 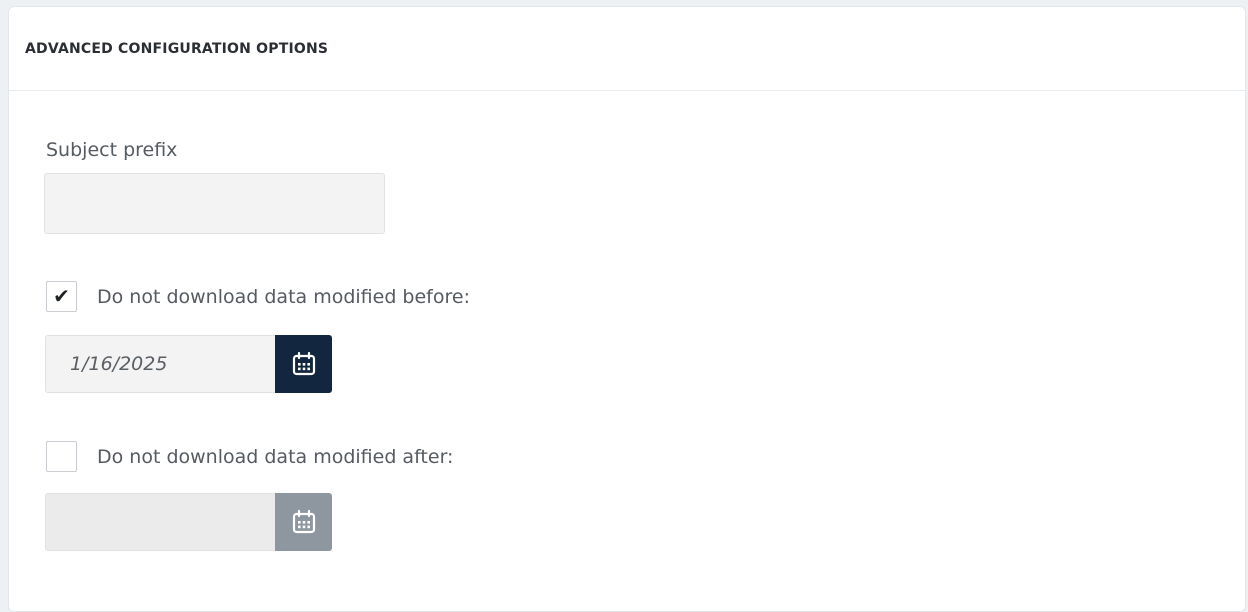 What do you see at coordinates (283, 297) in the screenshot?
I see `modified-before-label: Do not download data modified before:` at bounding box center [283, 297].